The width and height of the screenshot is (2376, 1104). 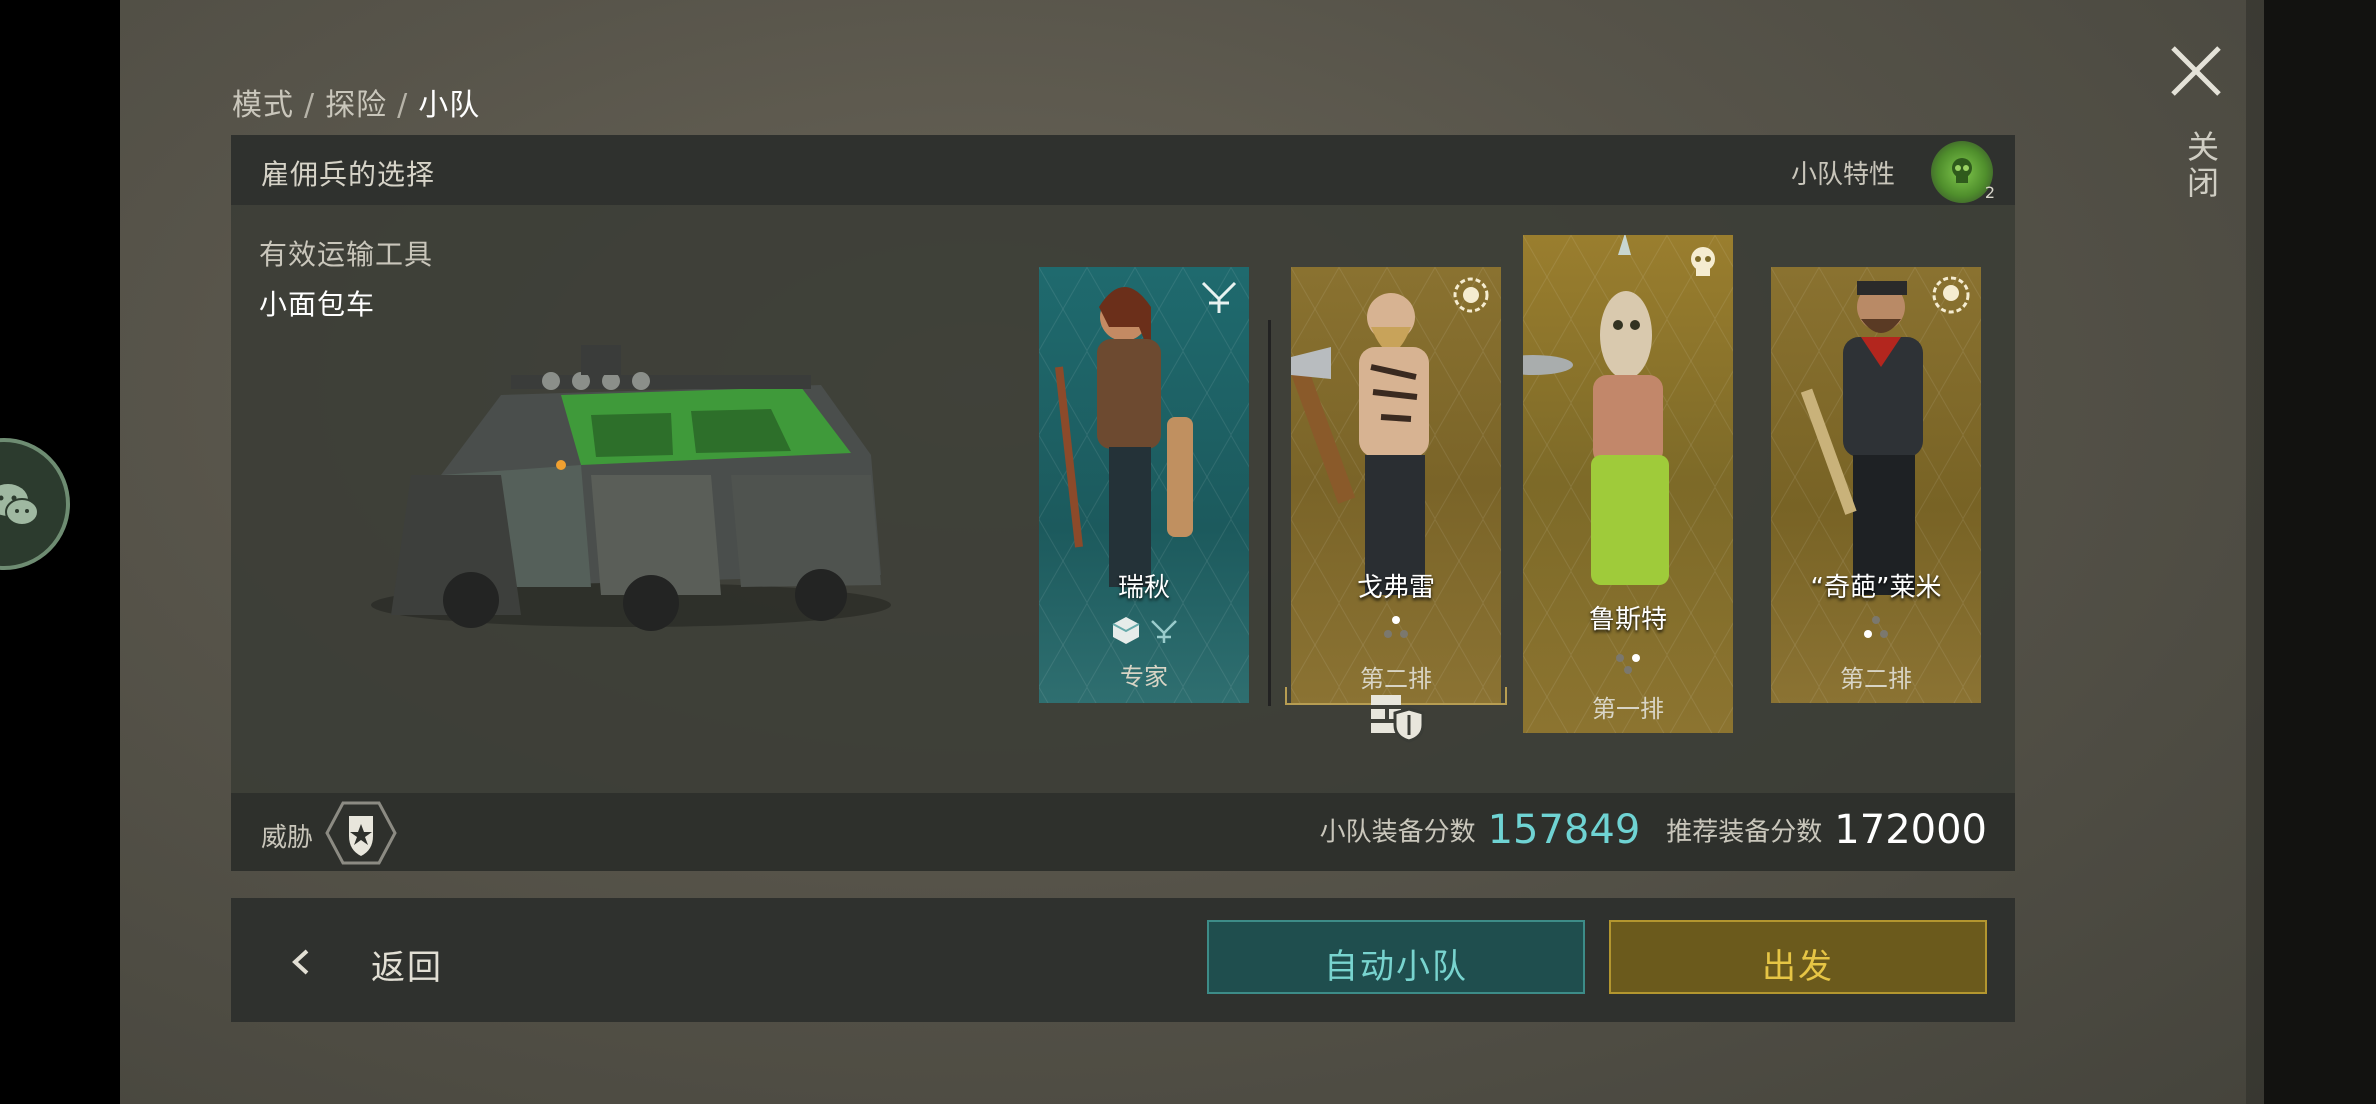 What do you see at coordinates (1564, 830) in the screenshot?
I see `team-score-value: 157849` at bounding box center [1564, 830].